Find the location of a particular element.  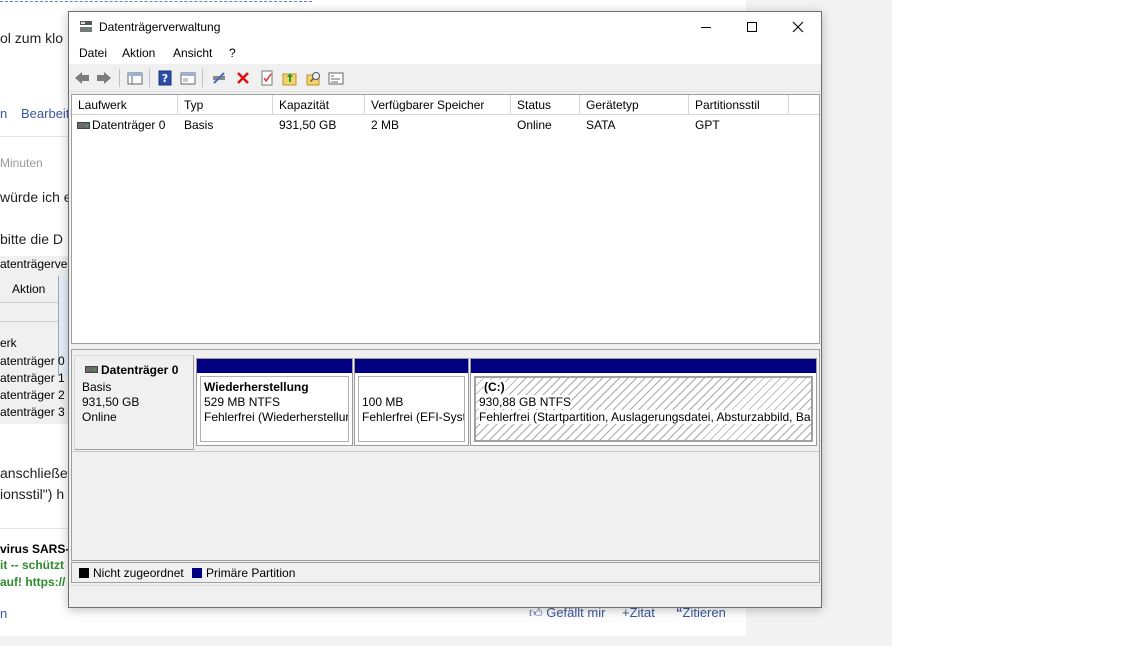

menu-file: Datei is located at coordinates (93, 53).